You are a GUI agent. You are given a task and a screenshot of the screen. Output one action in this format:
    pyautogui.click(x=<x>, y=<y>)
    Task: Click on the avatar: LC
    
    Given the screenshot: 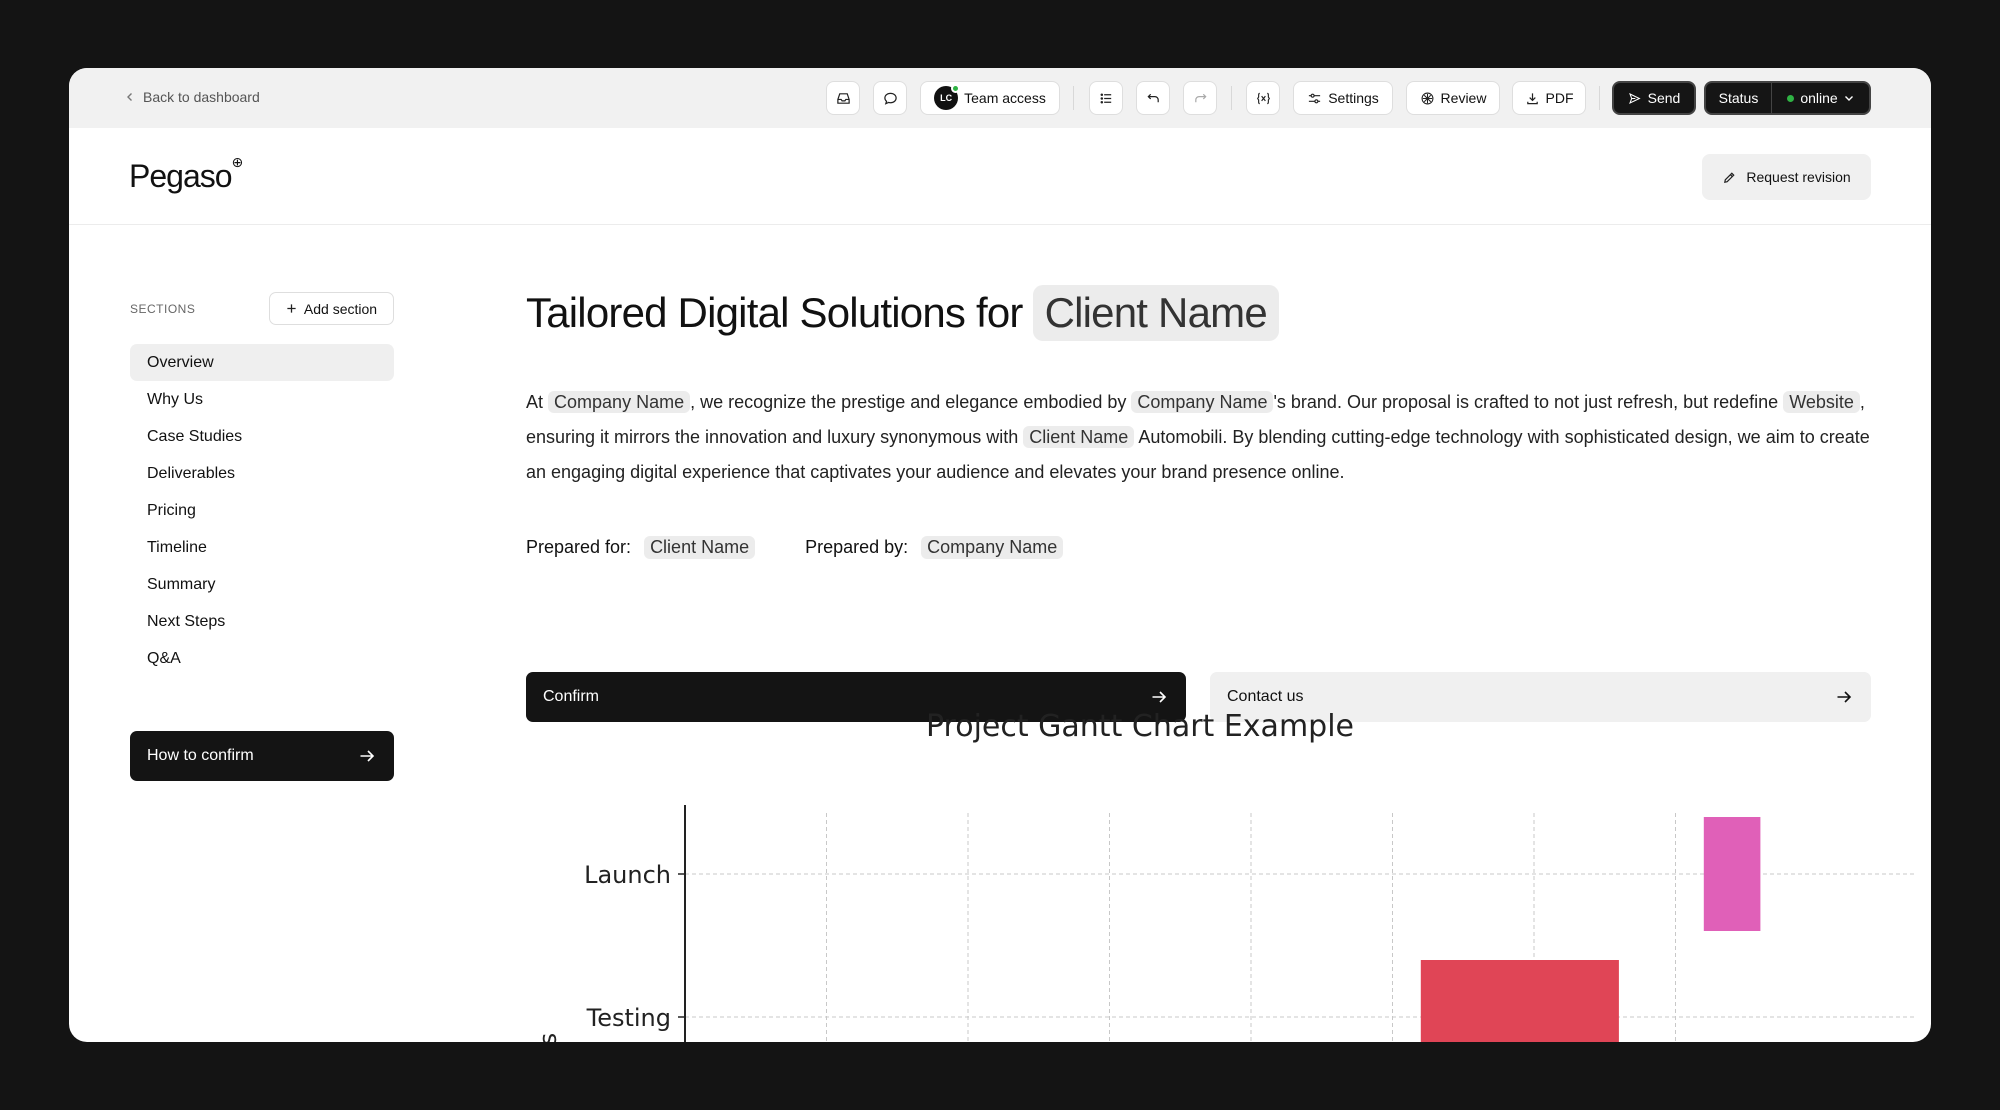 What is the action you would take?
    pyautogui.click(x=947, y=97)
    